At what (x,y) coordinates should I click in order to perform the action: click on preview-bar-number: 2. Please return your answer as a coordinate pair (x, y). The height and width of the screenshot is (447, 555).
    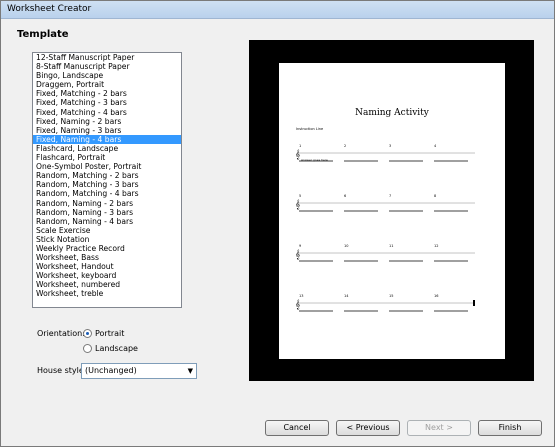
    Looking at the image, I should click on (345, 146).